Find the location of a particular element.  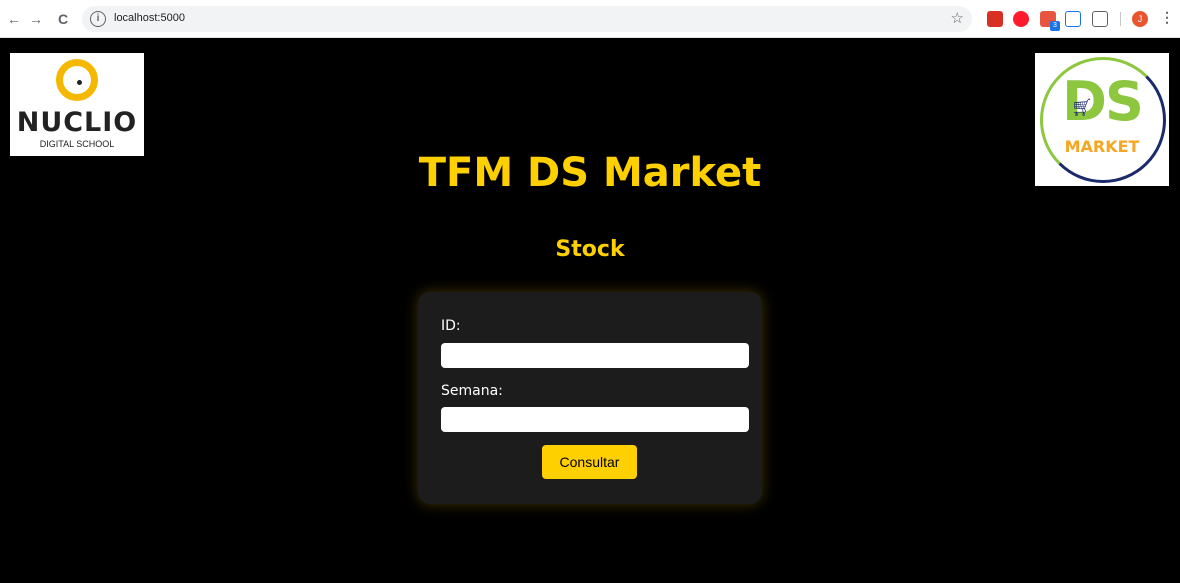

site-info-icon: i is located at coordinates (98, 19).